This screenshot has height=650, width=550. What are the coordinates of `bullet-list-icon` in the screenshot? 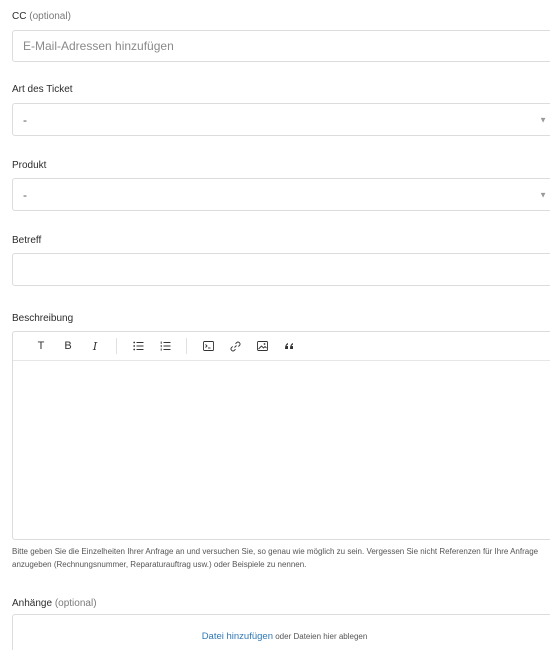 It's located at (138, 346).